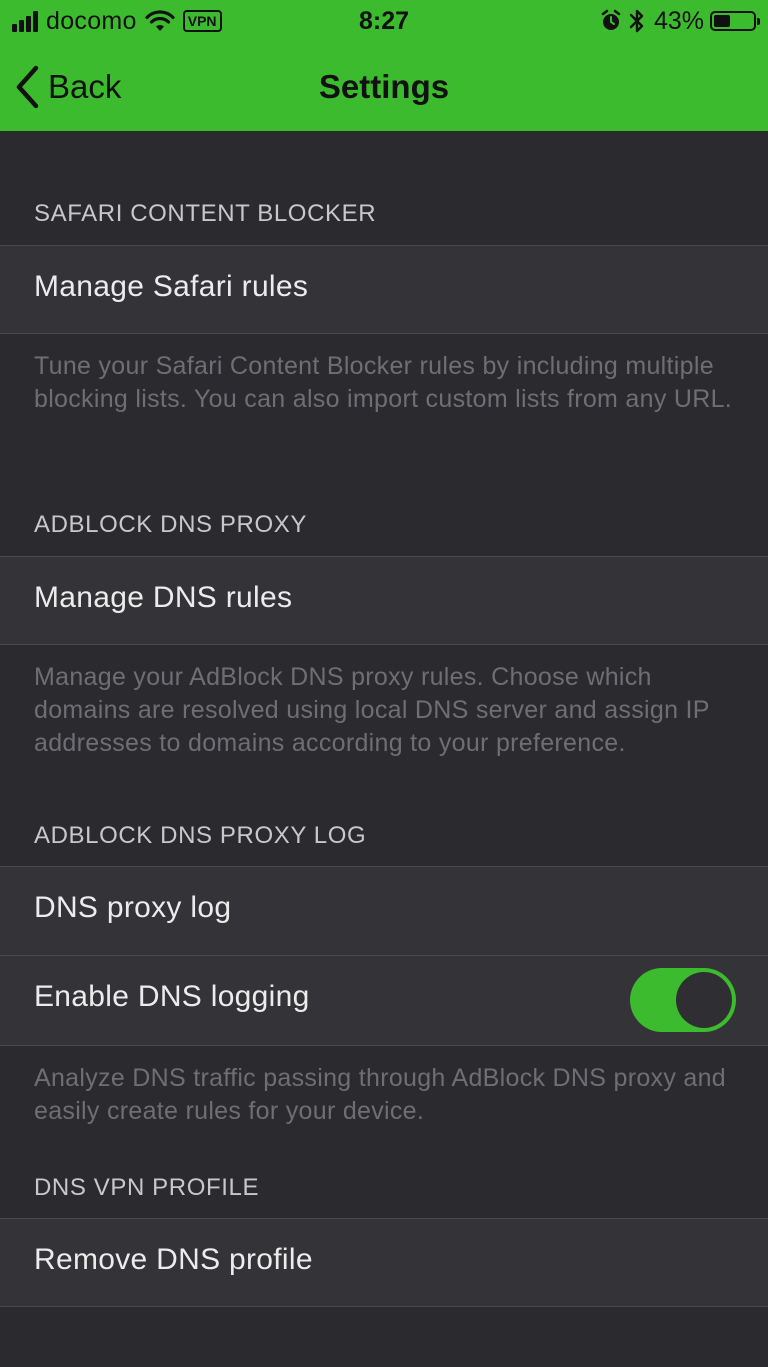  I want to click on section-header-safari: SAFARI CONTENT BLOCKER, so click(205, 213).